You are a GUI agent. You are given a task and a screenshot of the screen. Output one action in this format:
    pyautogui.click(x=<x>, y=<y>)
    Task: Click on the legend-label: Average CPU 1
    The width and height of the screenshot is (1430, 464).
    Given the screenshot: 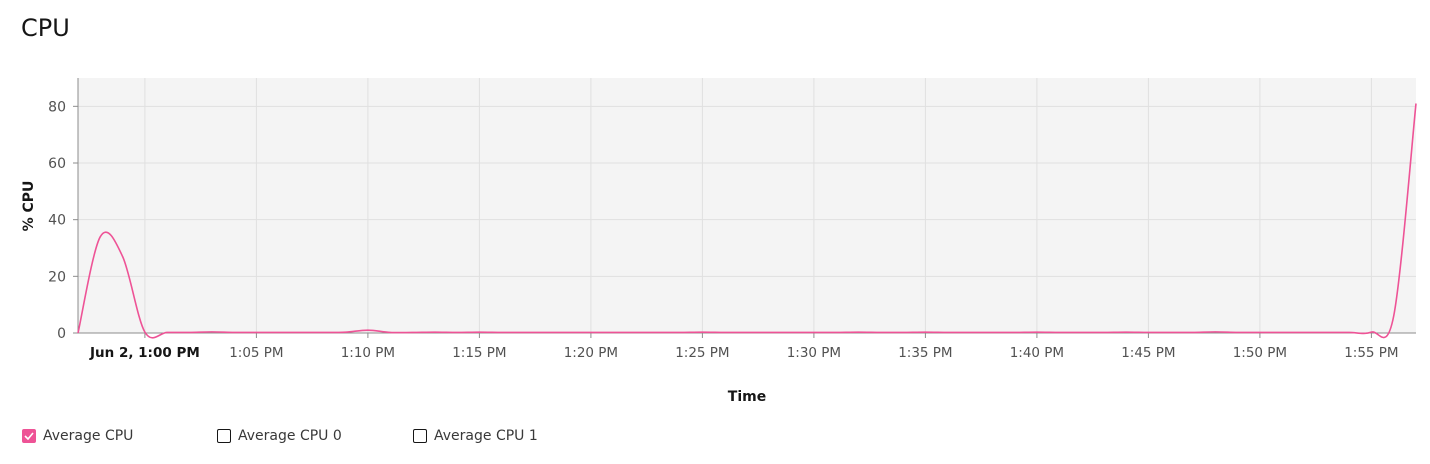 What is the action you would take?
    pyautogui.click(x=486, y=436)
    